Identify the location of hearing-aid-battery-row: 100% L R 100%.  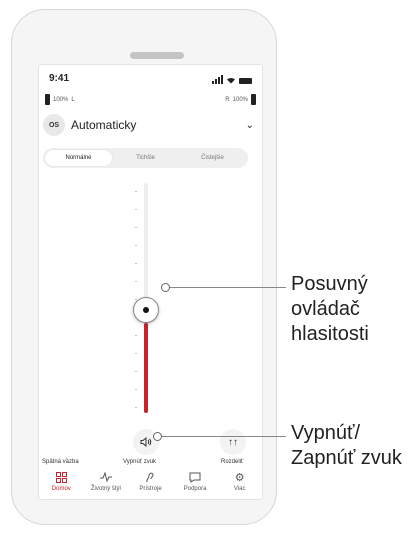
(150, 100).